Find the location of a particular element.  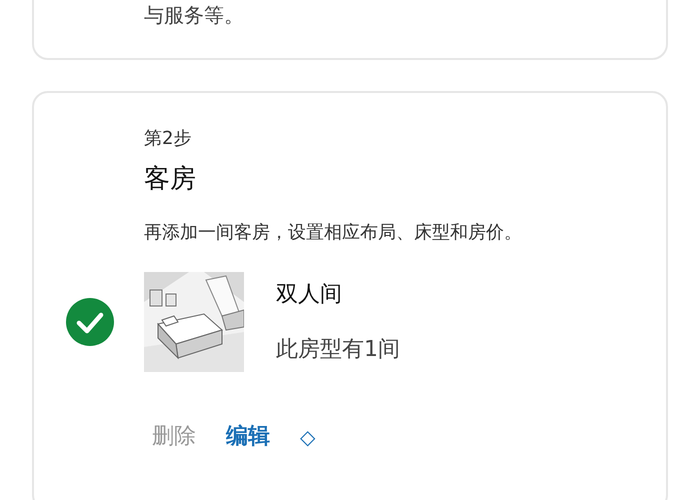

step-label: 第2步 is located at coordinates (168, 139).